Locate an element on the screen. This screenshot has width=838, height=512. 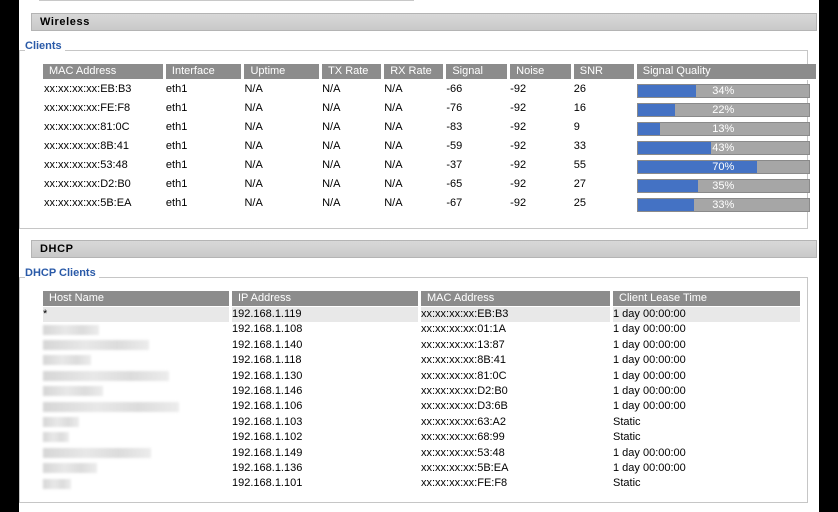
dhcp-cell-ip: 192.168.1.119 is located at coordinates (325, 315).